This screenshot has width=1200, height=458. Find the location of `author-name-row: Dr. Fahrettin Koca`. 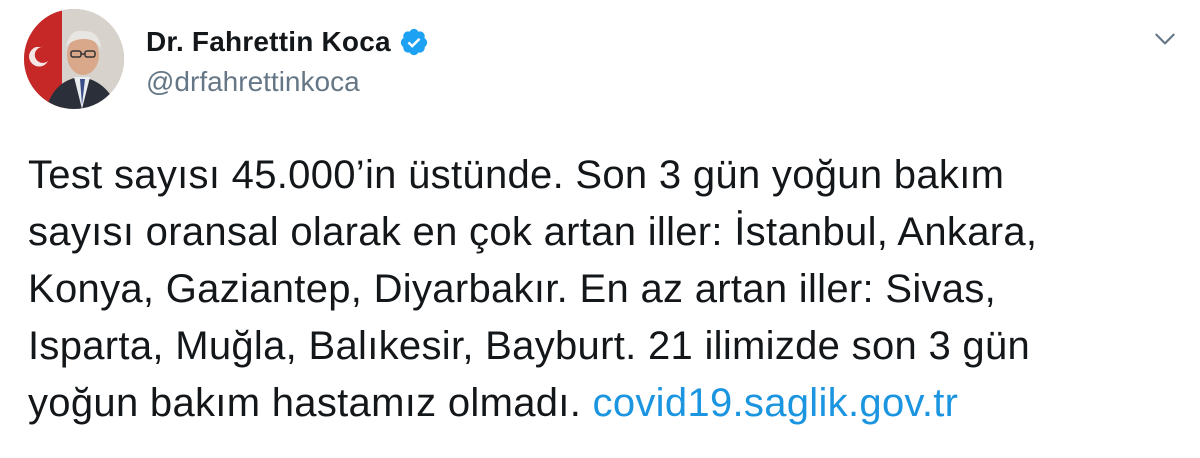

author-name-row: Dr. Fahrettin Koca is located at coordinates (287, 42).